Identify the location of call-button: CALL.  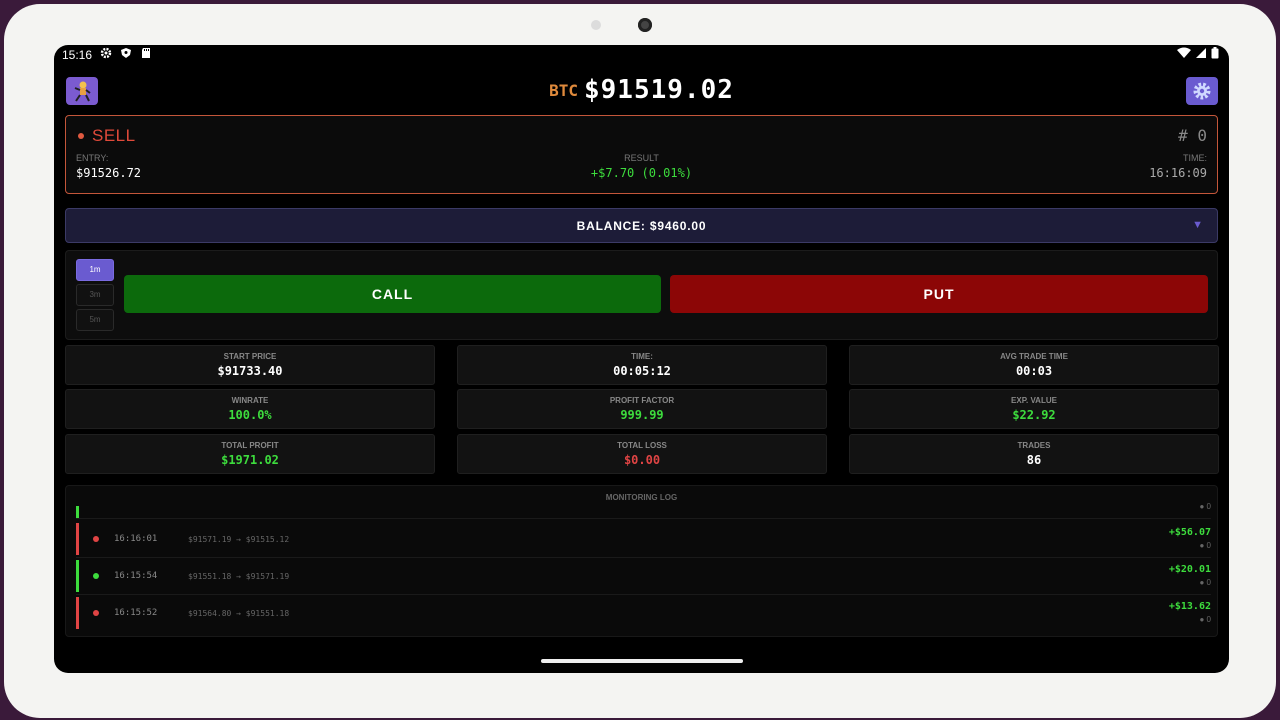
(392, 294).